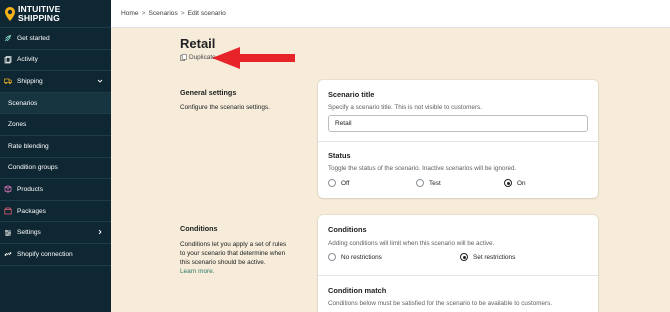  What do you see at coordinates (253, 58) in the screenshot?
I see `red-arrow-annotation` at bounding box center [253, 58].